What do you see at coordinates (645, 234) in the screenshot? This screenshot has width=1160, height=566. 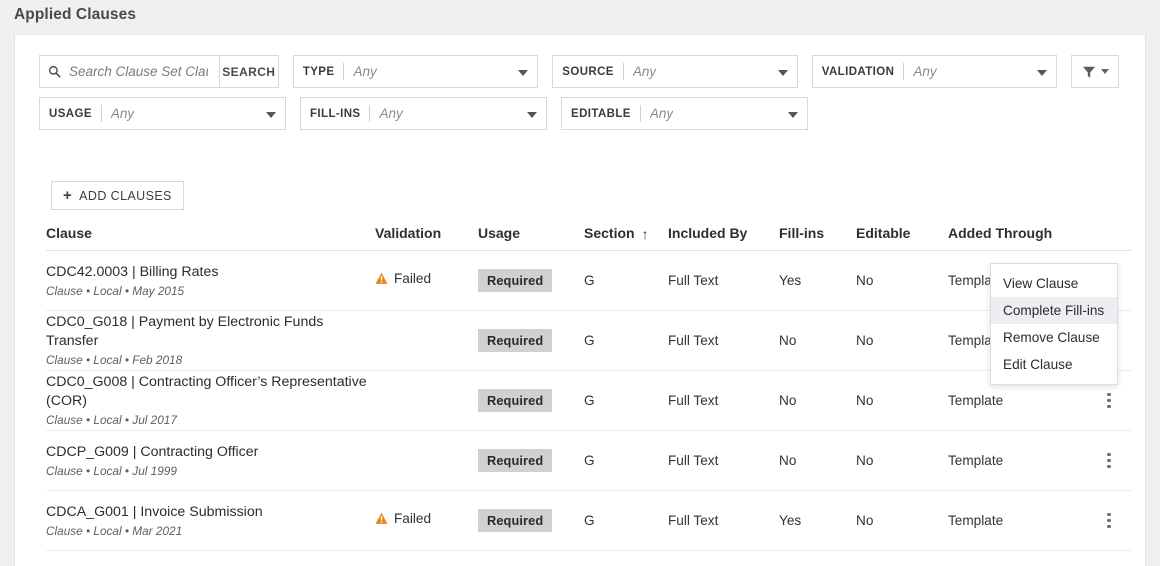 I see `sort-ascending-icon: ↑` at bounding box center [645, 234].